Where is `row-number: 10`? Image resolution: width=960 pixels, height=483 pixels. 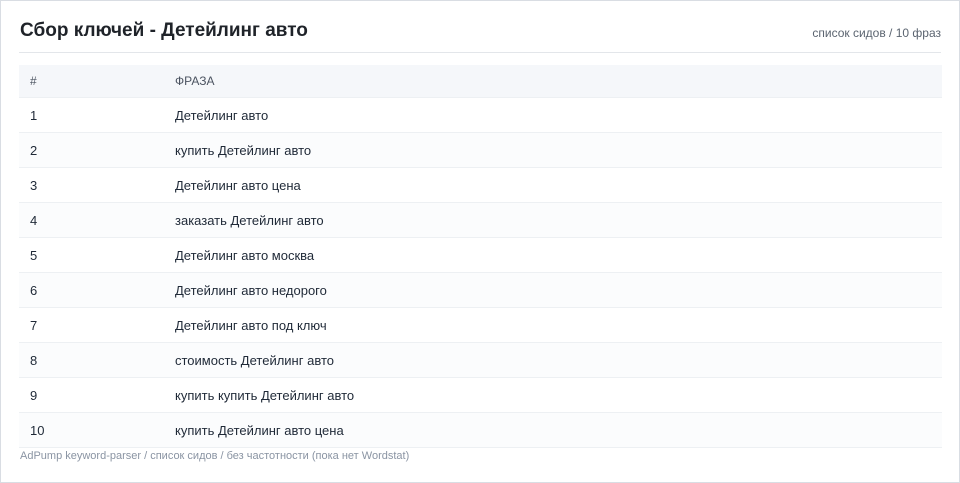 row-number: 10 is located at coordinates (97, 430).